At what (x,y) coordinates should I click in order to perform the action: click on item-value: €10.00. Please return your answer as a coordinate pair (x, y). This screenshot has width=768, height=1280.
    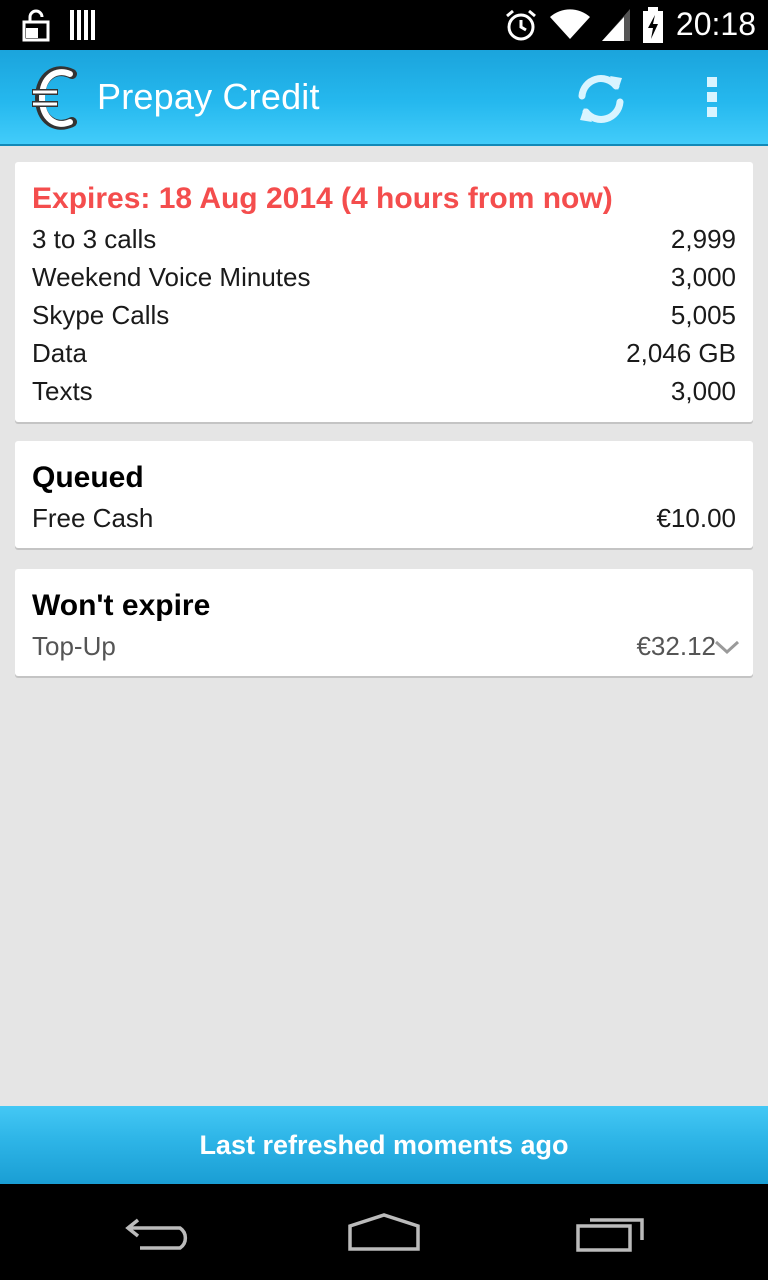
    Looking at the image, I should click on (696, 518).